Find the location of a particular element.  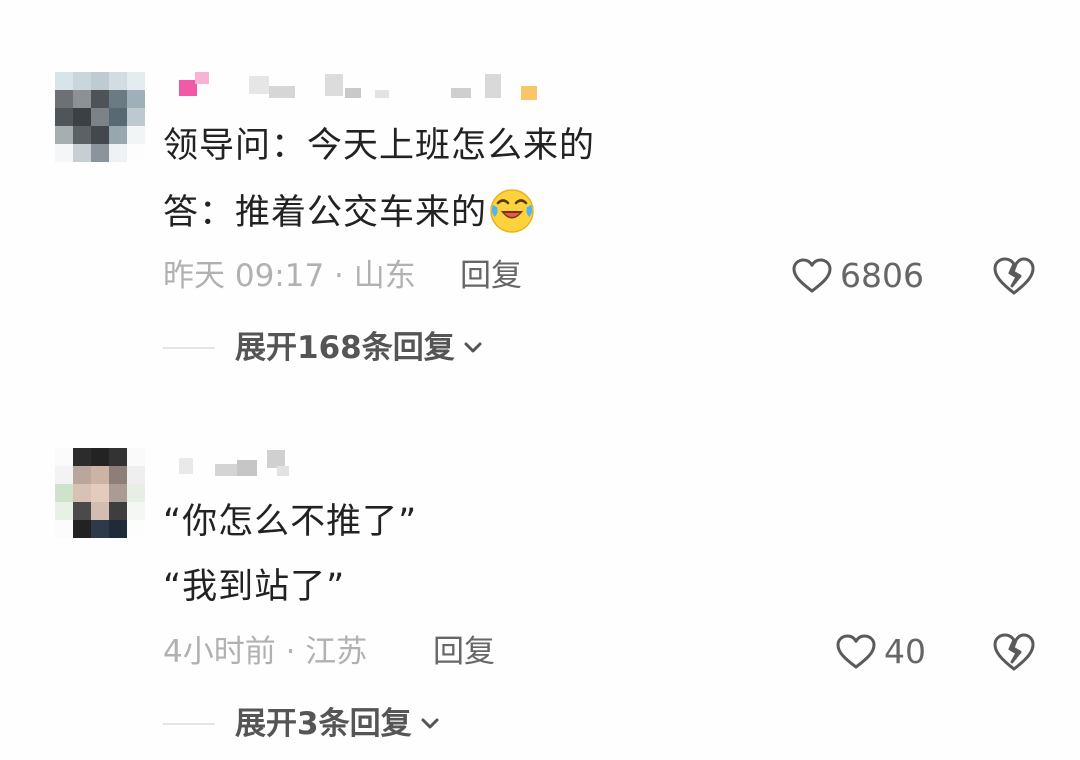

comment-timestamp-location: 4小时前 · 江苏 is located at coordinates (265, 652).